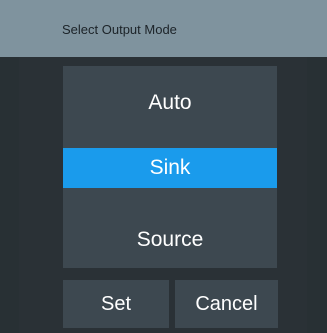  I want to click on option-source: Source, so click(170, 240).